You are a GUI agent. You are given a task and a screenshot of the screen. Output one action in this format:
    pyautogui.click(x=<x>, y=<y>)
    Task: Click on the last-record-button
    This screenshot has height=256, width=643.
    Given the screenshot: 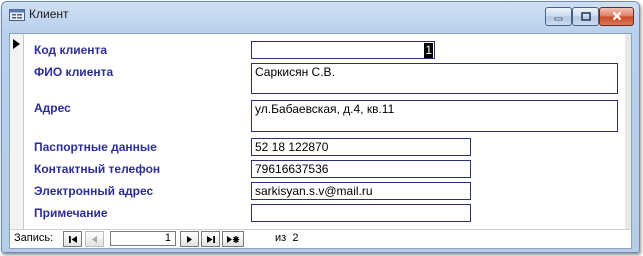 What is the action you would take?
    pyautogui.click(x=210, y=239)
    